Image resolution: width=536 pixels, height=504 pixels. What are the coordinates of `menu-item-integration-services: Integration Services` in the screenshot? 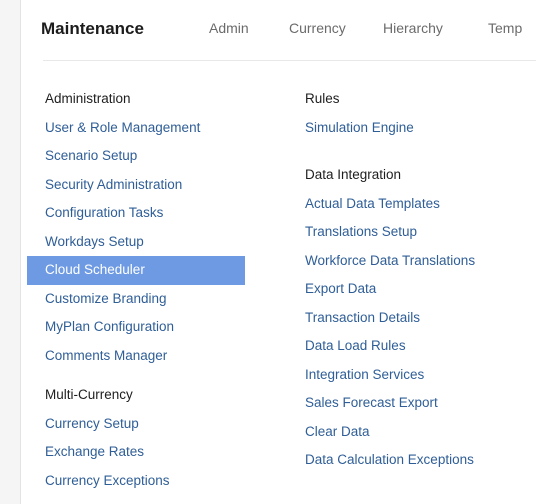 It's located at (420, 375).